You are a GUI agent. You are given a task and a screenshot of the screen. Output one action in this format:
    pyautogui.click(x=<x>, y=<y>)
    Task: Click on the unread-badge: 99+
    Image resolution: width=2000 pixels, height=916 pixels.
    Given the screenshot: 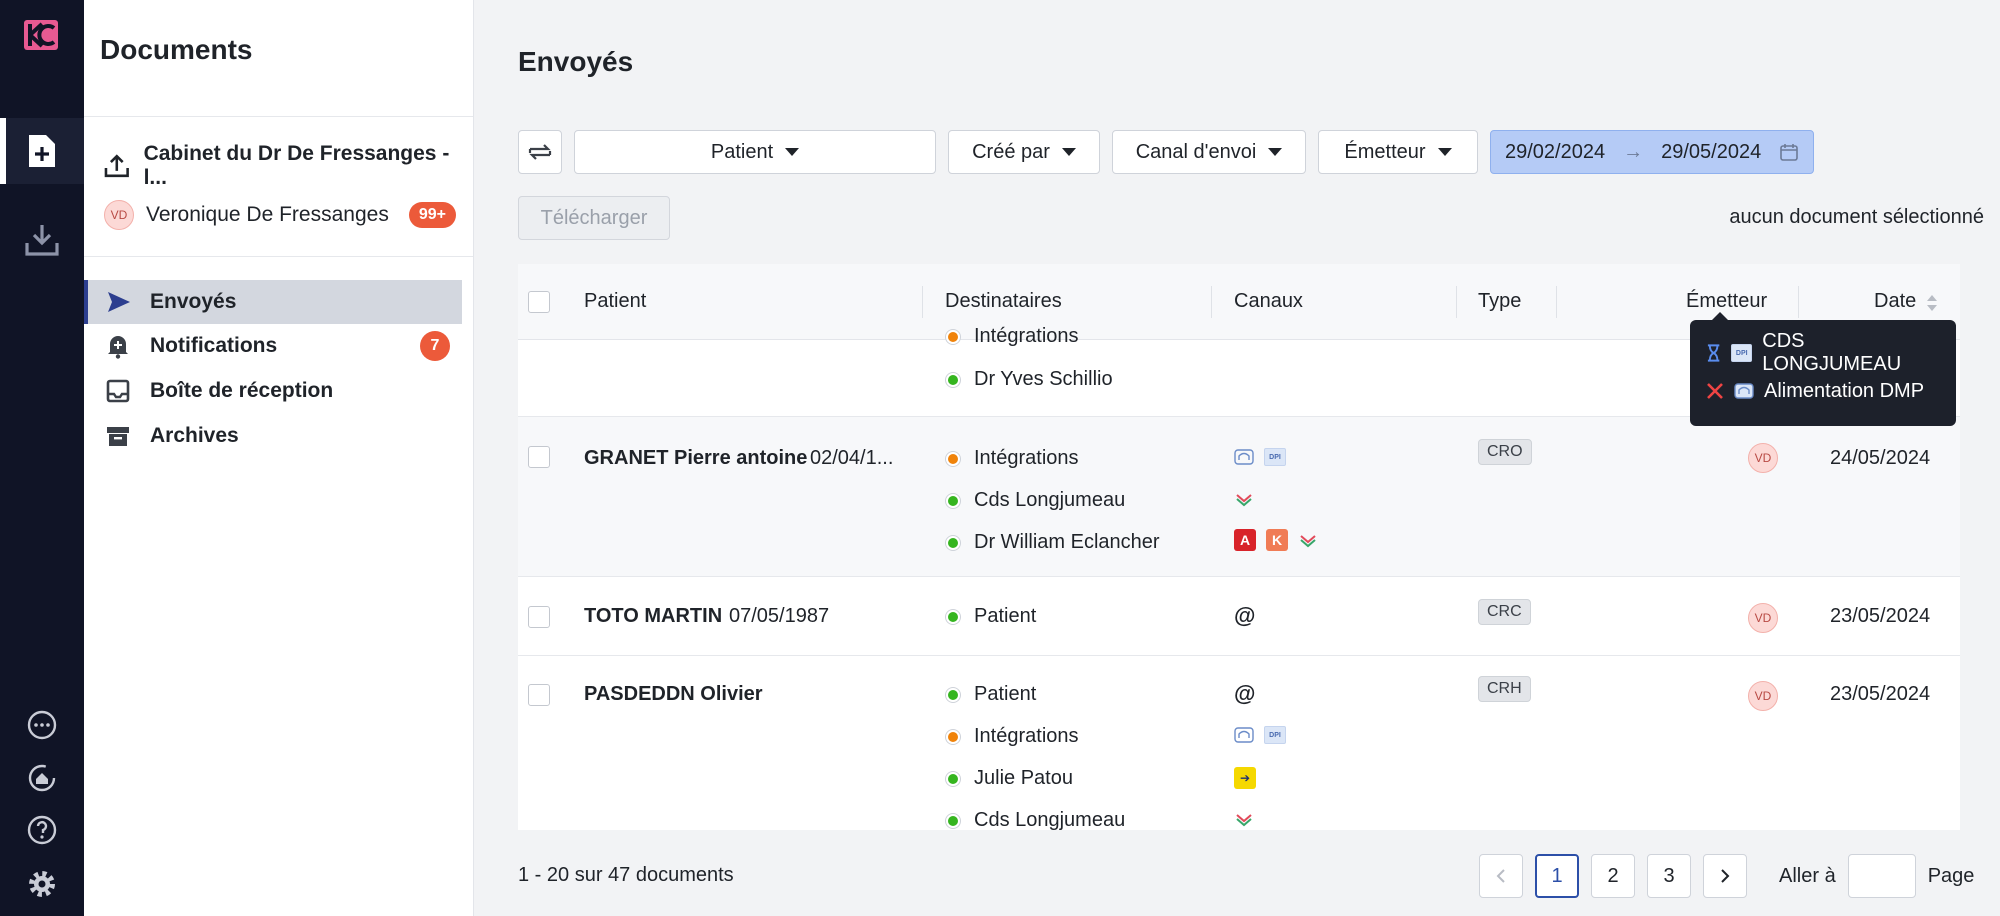 What is the action you would take?
    pyautogui.click(x=432, y=215)
    